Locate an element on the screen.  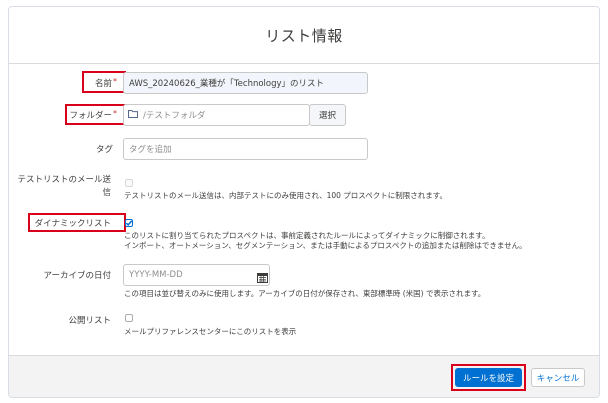
tag-label-text: タグ is located at coordinates (104, 150).